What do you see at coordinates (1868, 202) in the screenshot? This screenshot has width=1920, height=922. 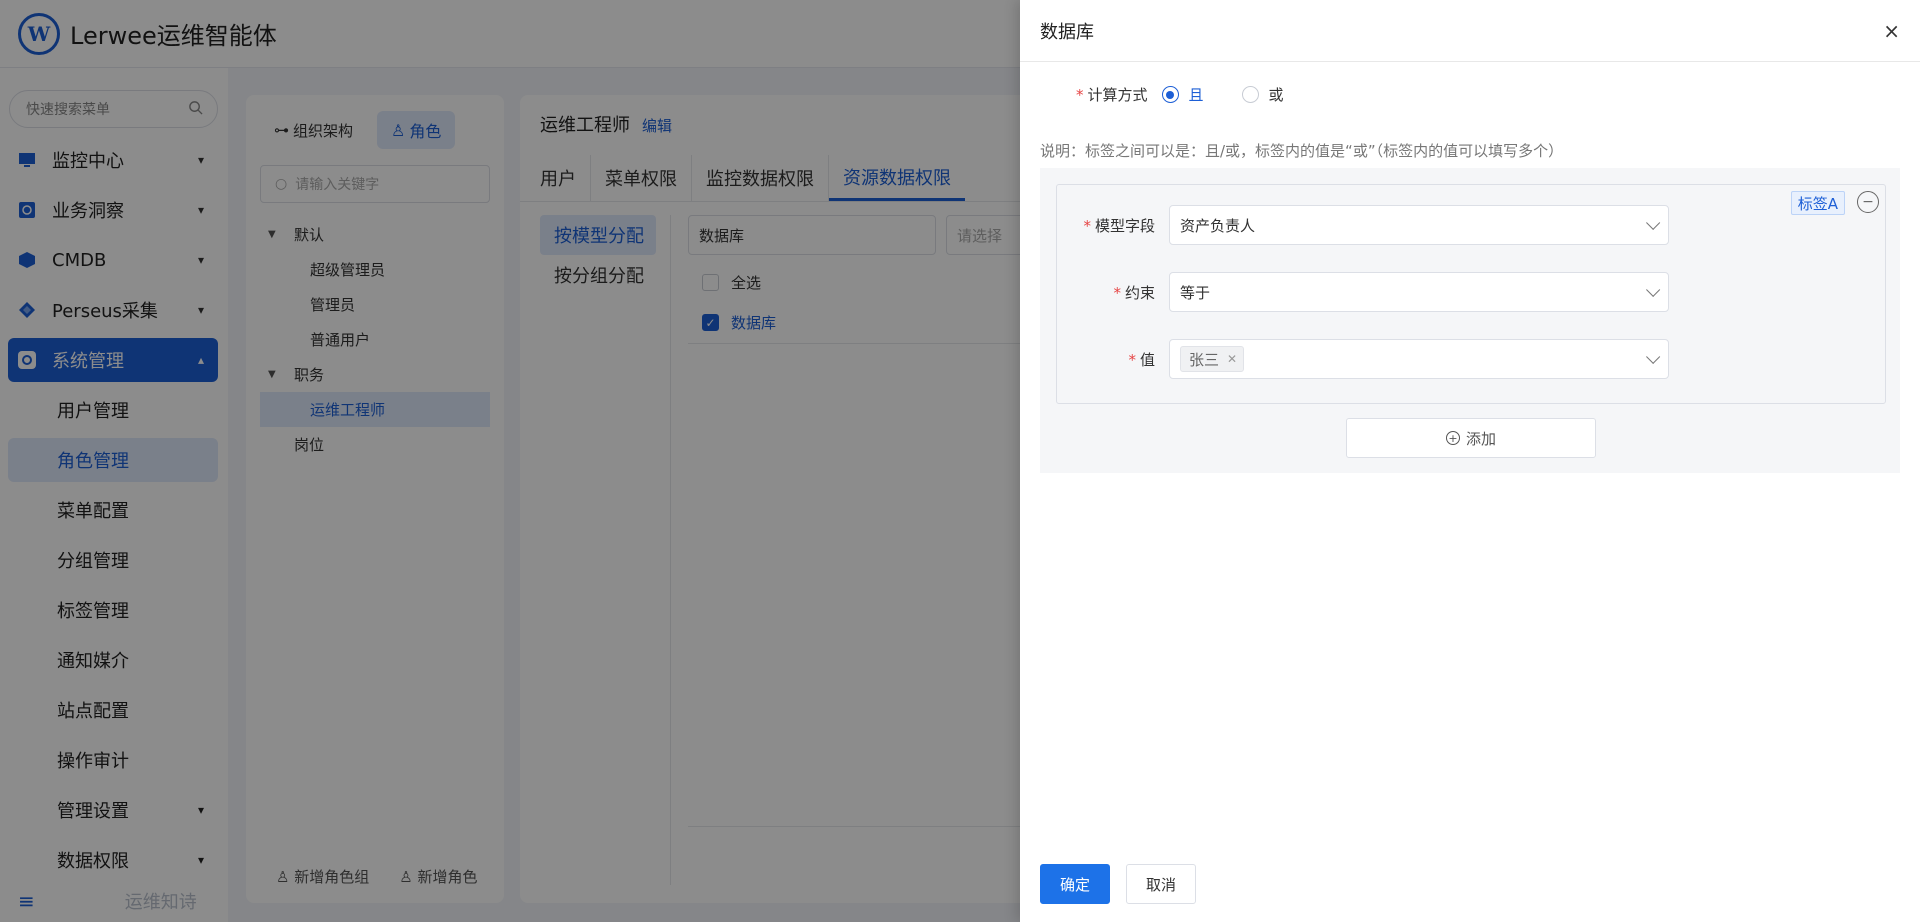 I see `remove-condition-icon: −` at bounding box center [1868, 202].